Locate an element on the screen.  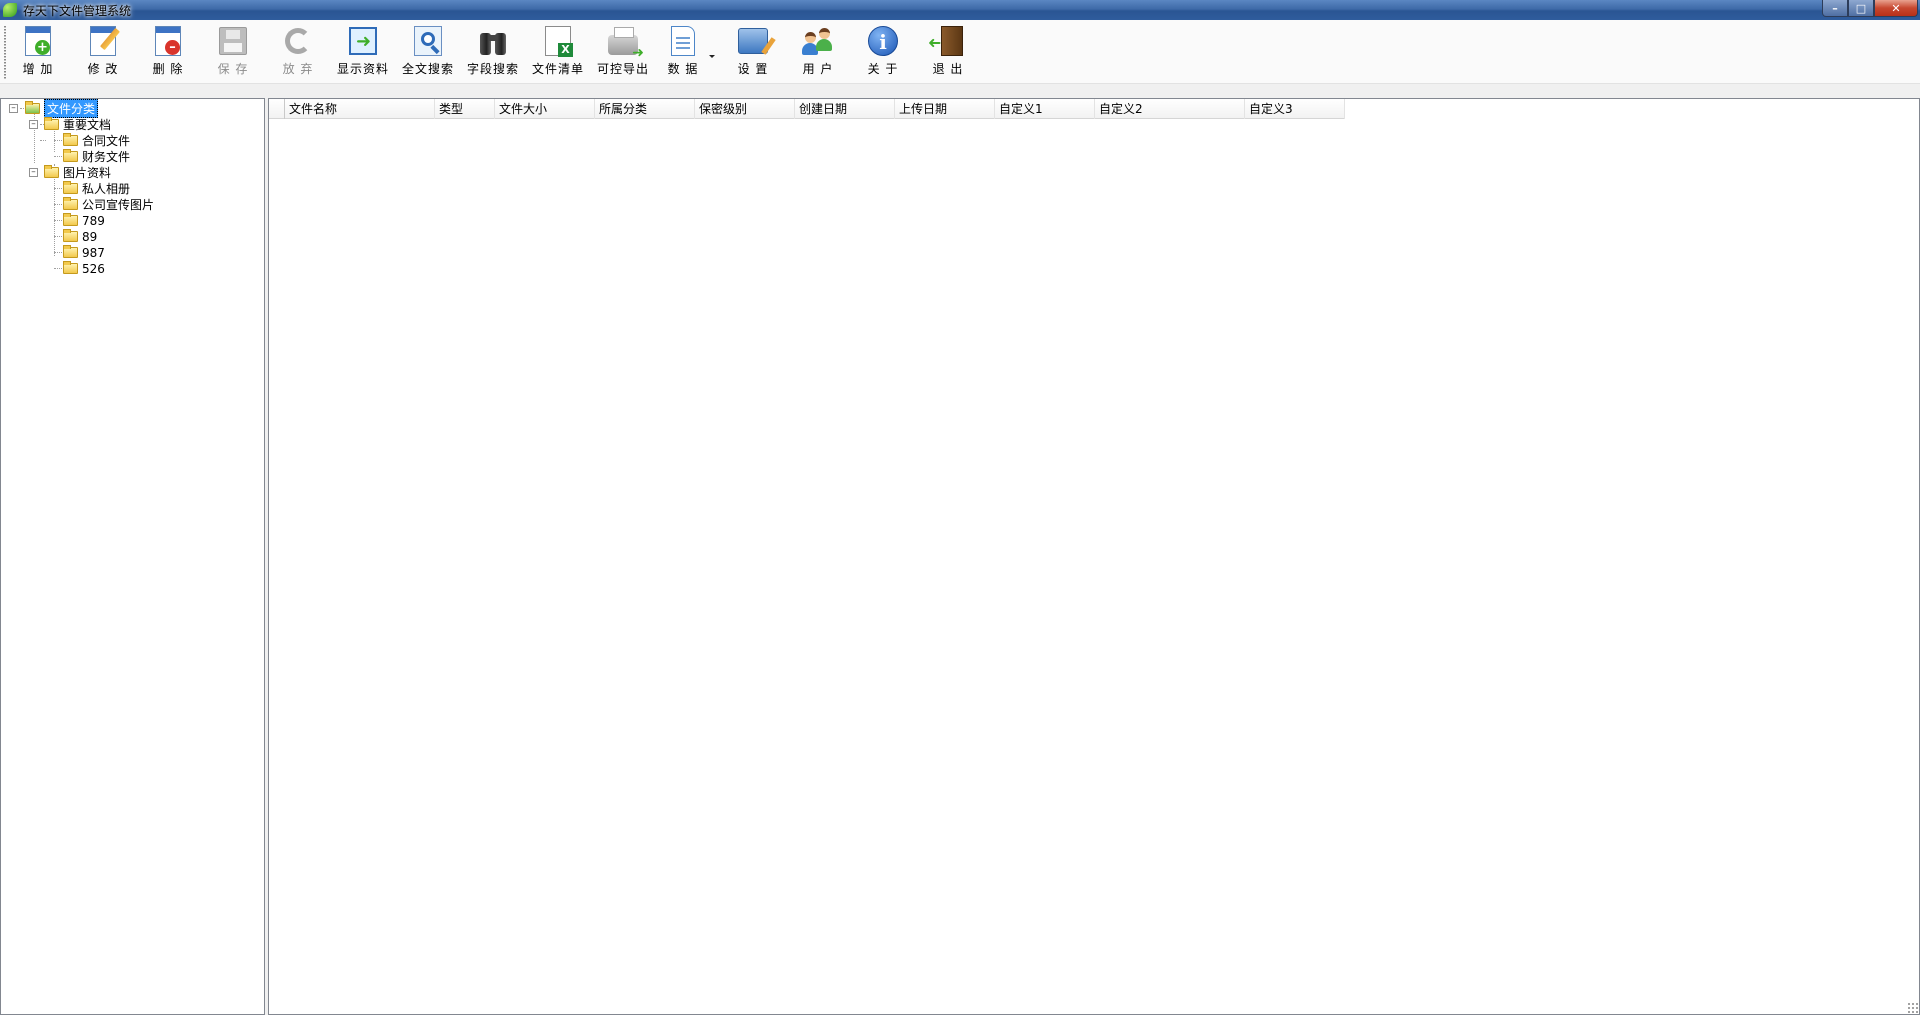
app-leaf-icon is located at coordinates (10, 10).